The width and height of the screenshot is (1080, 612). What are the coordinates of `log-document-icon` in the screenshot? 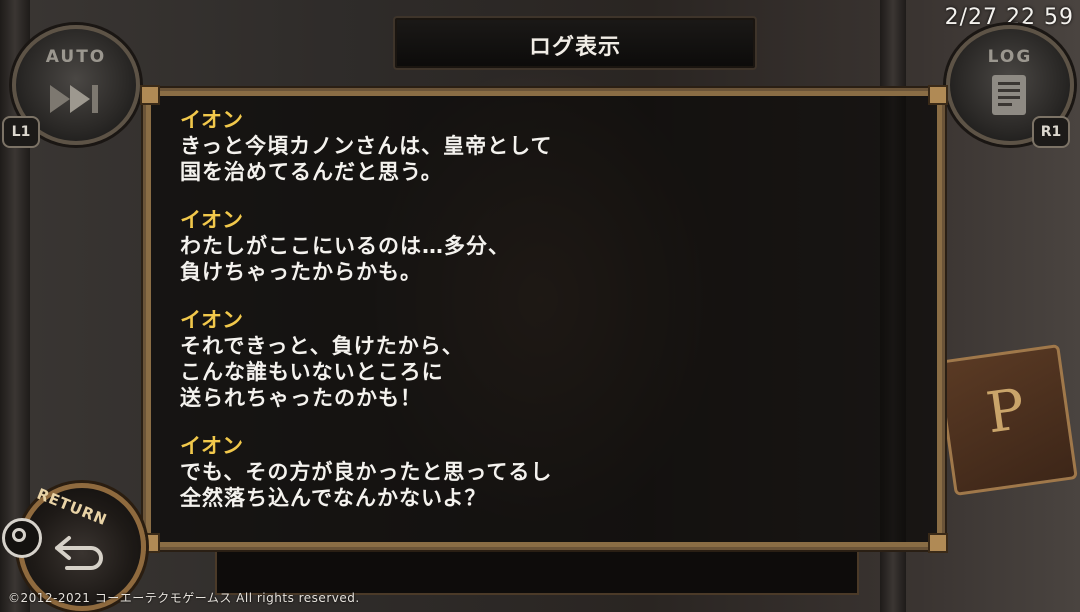 It's located at (1009, 95).